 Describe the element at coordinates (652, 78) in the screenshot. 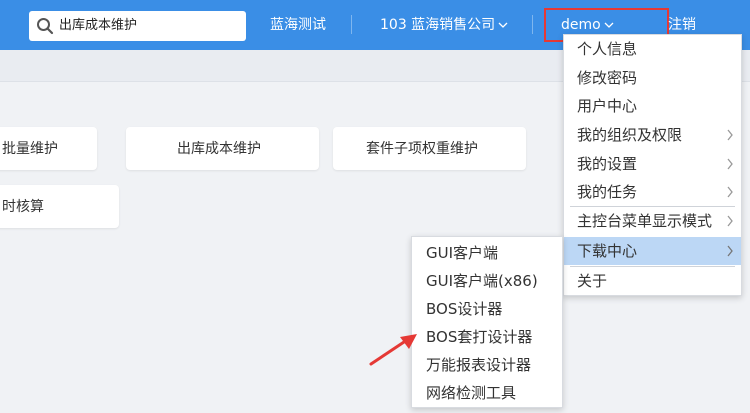

I see `menu-item-change-password: 修改密码` at that location.